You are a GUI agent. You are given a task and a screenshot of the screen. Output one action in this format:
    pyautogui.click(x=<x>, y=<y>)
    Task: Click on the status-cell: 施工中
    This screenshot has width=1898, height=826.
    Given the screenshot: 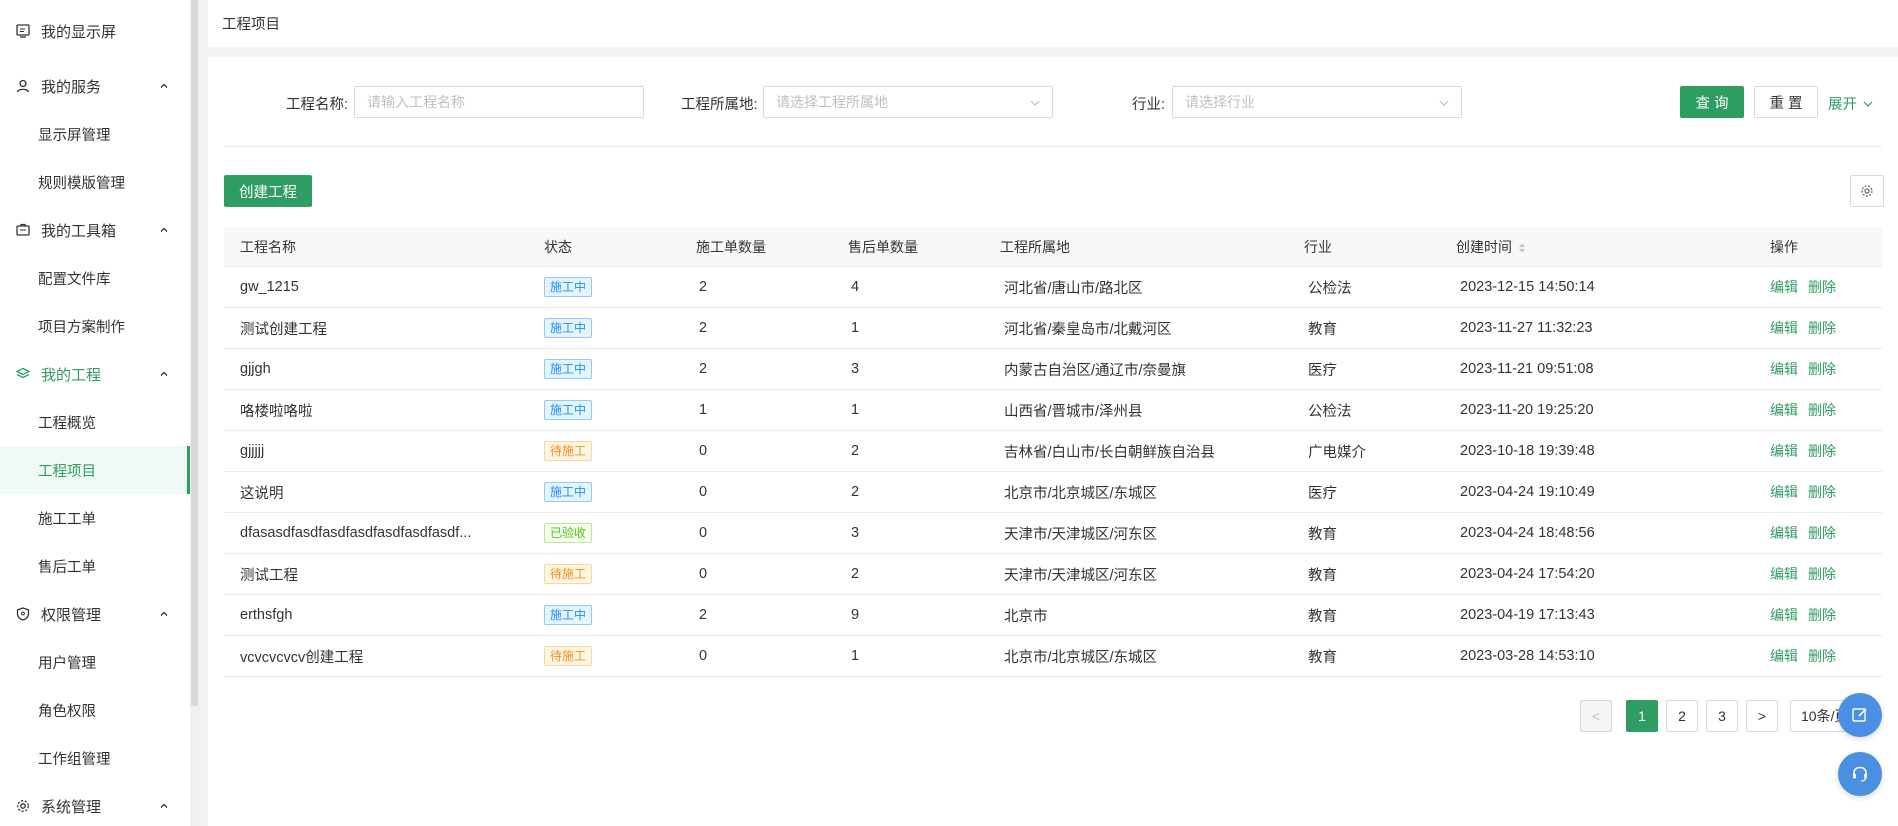 What is the action you would take?
    pyautogui.click(x=604, y=410)
    